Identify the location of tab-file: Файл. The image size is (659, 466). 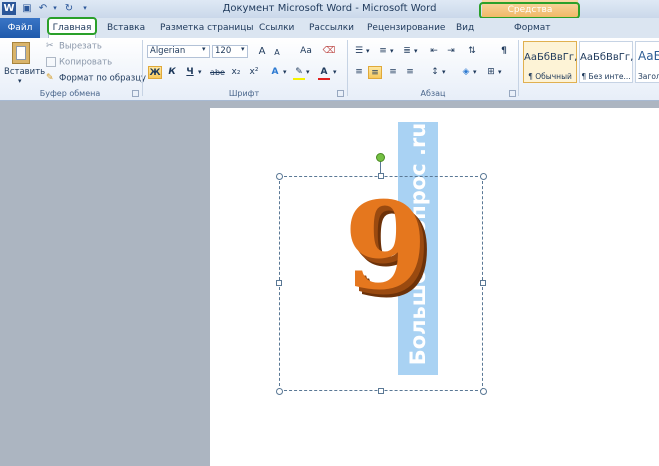
(20, 28).